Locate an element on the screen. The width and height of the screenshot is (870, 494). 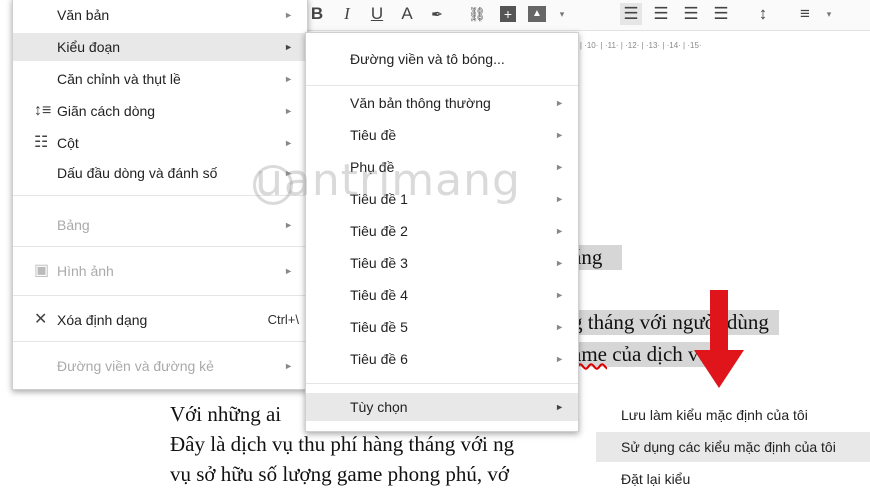
menu-item-label: Tiêu đề is located at coordinates (373, 135).